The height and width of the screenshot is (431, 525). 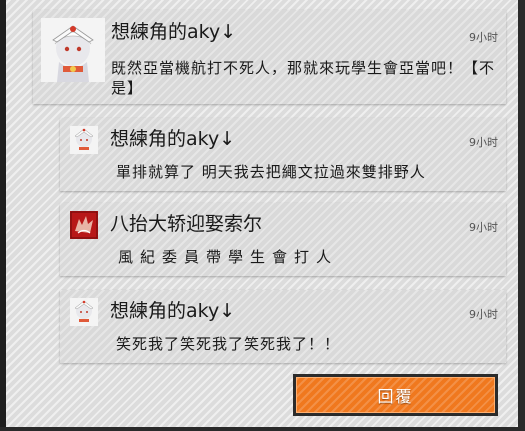 I want to click on window-bottom-edge, so click(x=262, y=429).